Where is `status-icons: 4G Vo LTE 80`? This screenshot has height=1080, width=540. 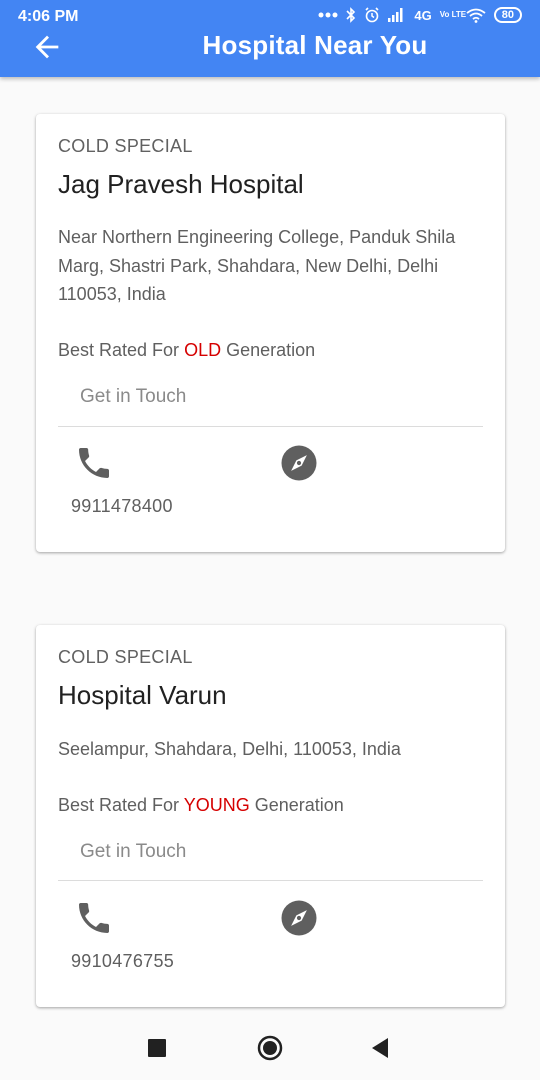 status-icons: 4G Vo LTE 80 is located at coordinates (420, 15).